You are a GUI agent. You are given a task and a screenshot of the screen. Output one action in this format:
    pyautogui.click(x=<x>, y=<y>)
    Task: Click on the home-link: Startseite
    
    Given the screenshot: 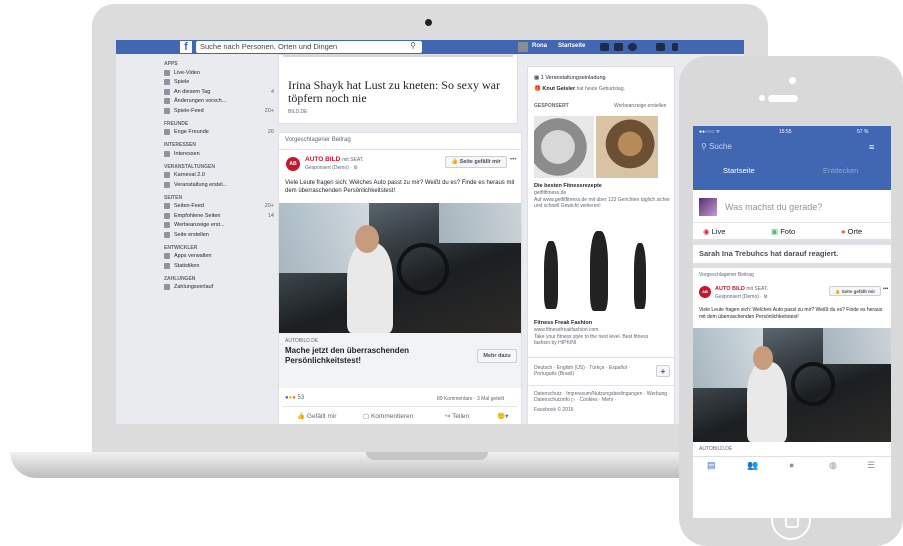 What is the action you would take?
    pyautogui.click(x=571, y=46)
    